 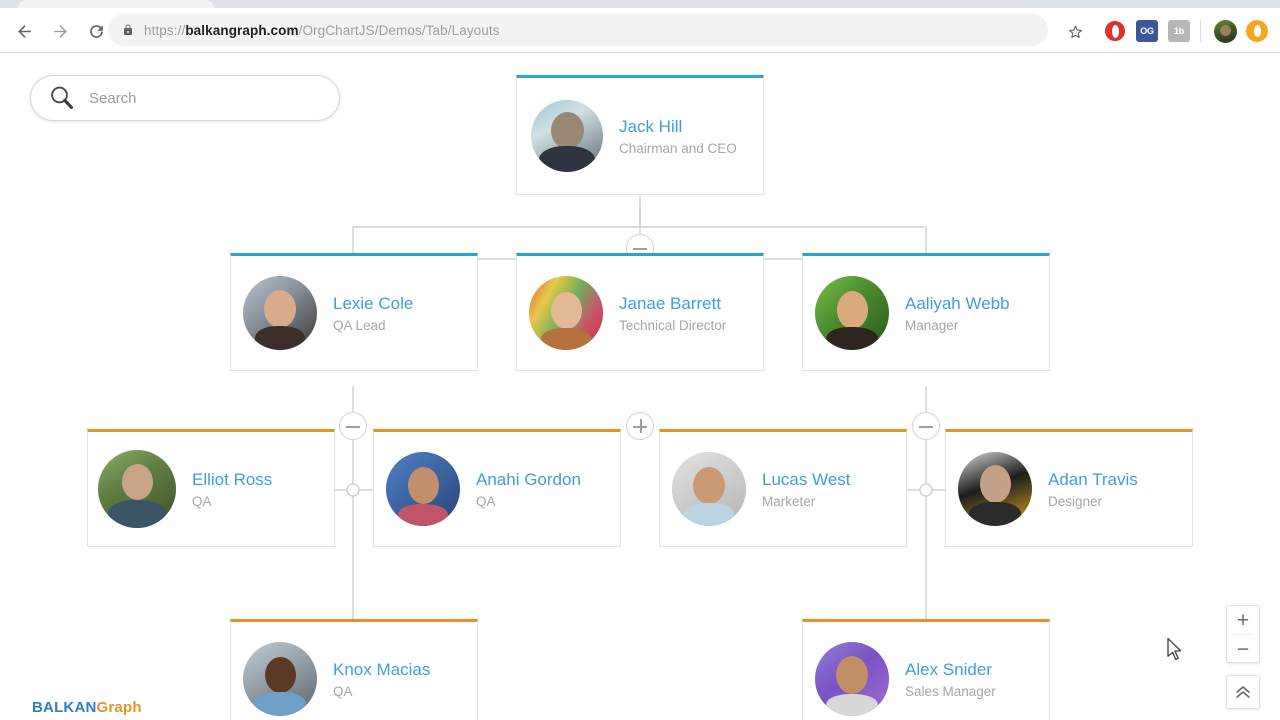 What do you see at coordinates (1200, 31) in the screenshot?
I see `toolbar-divider` at bounding box center [1200, 31].